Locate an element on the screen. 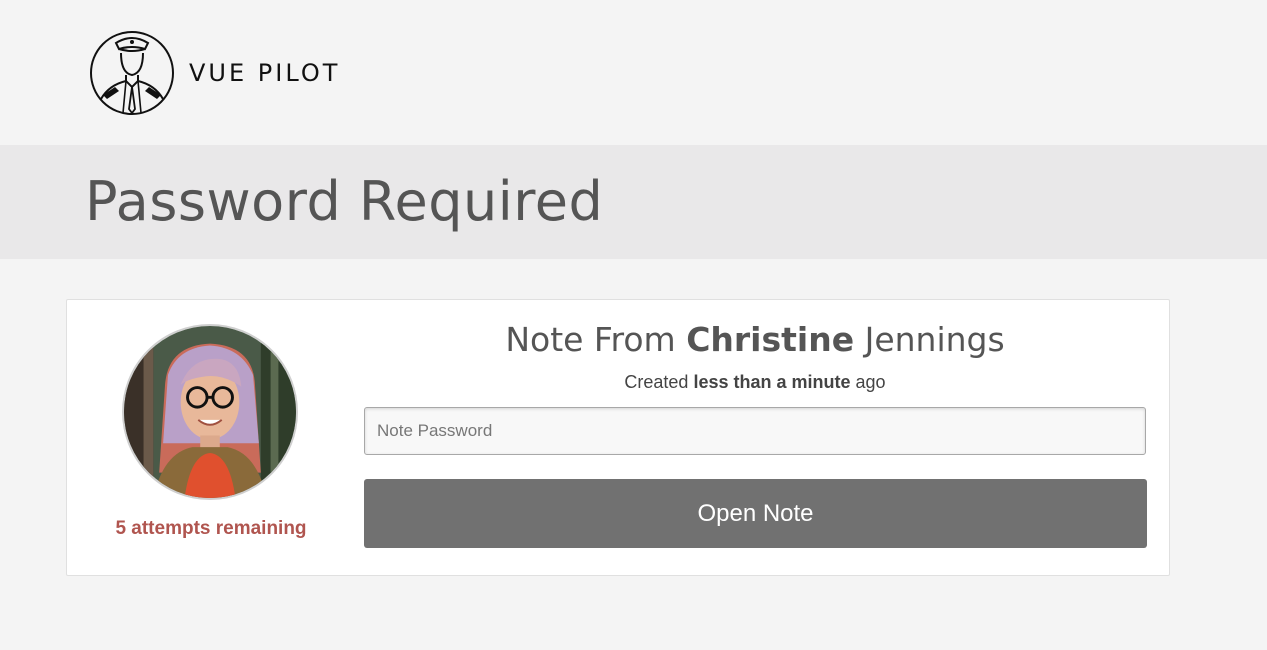 The width and height of the screenshot is (1267, 650). pilot-logo-icon is located at coordinates (132, 73).